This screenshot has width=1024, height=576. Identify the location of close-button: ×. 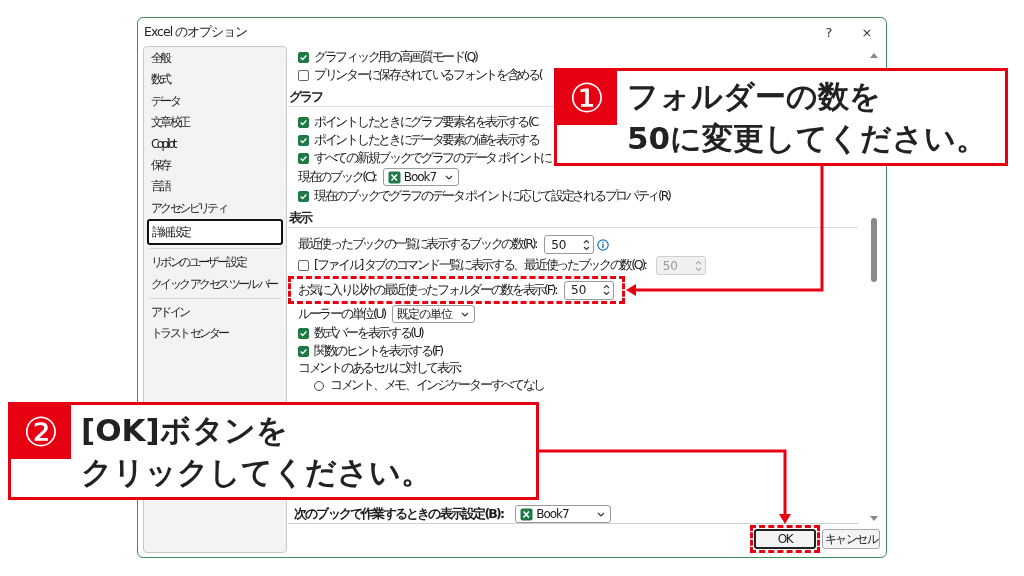
(867, 32).